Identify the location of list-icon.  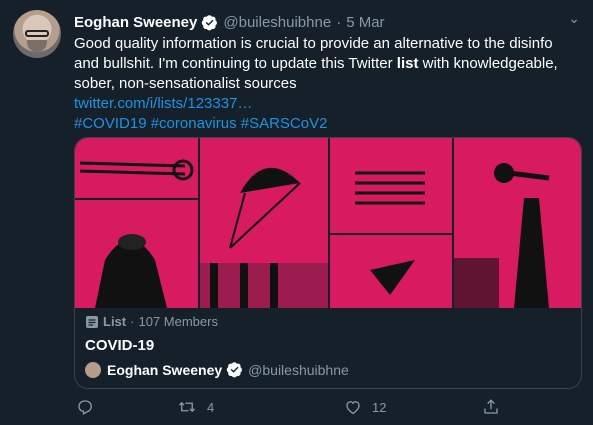
(92, 321).